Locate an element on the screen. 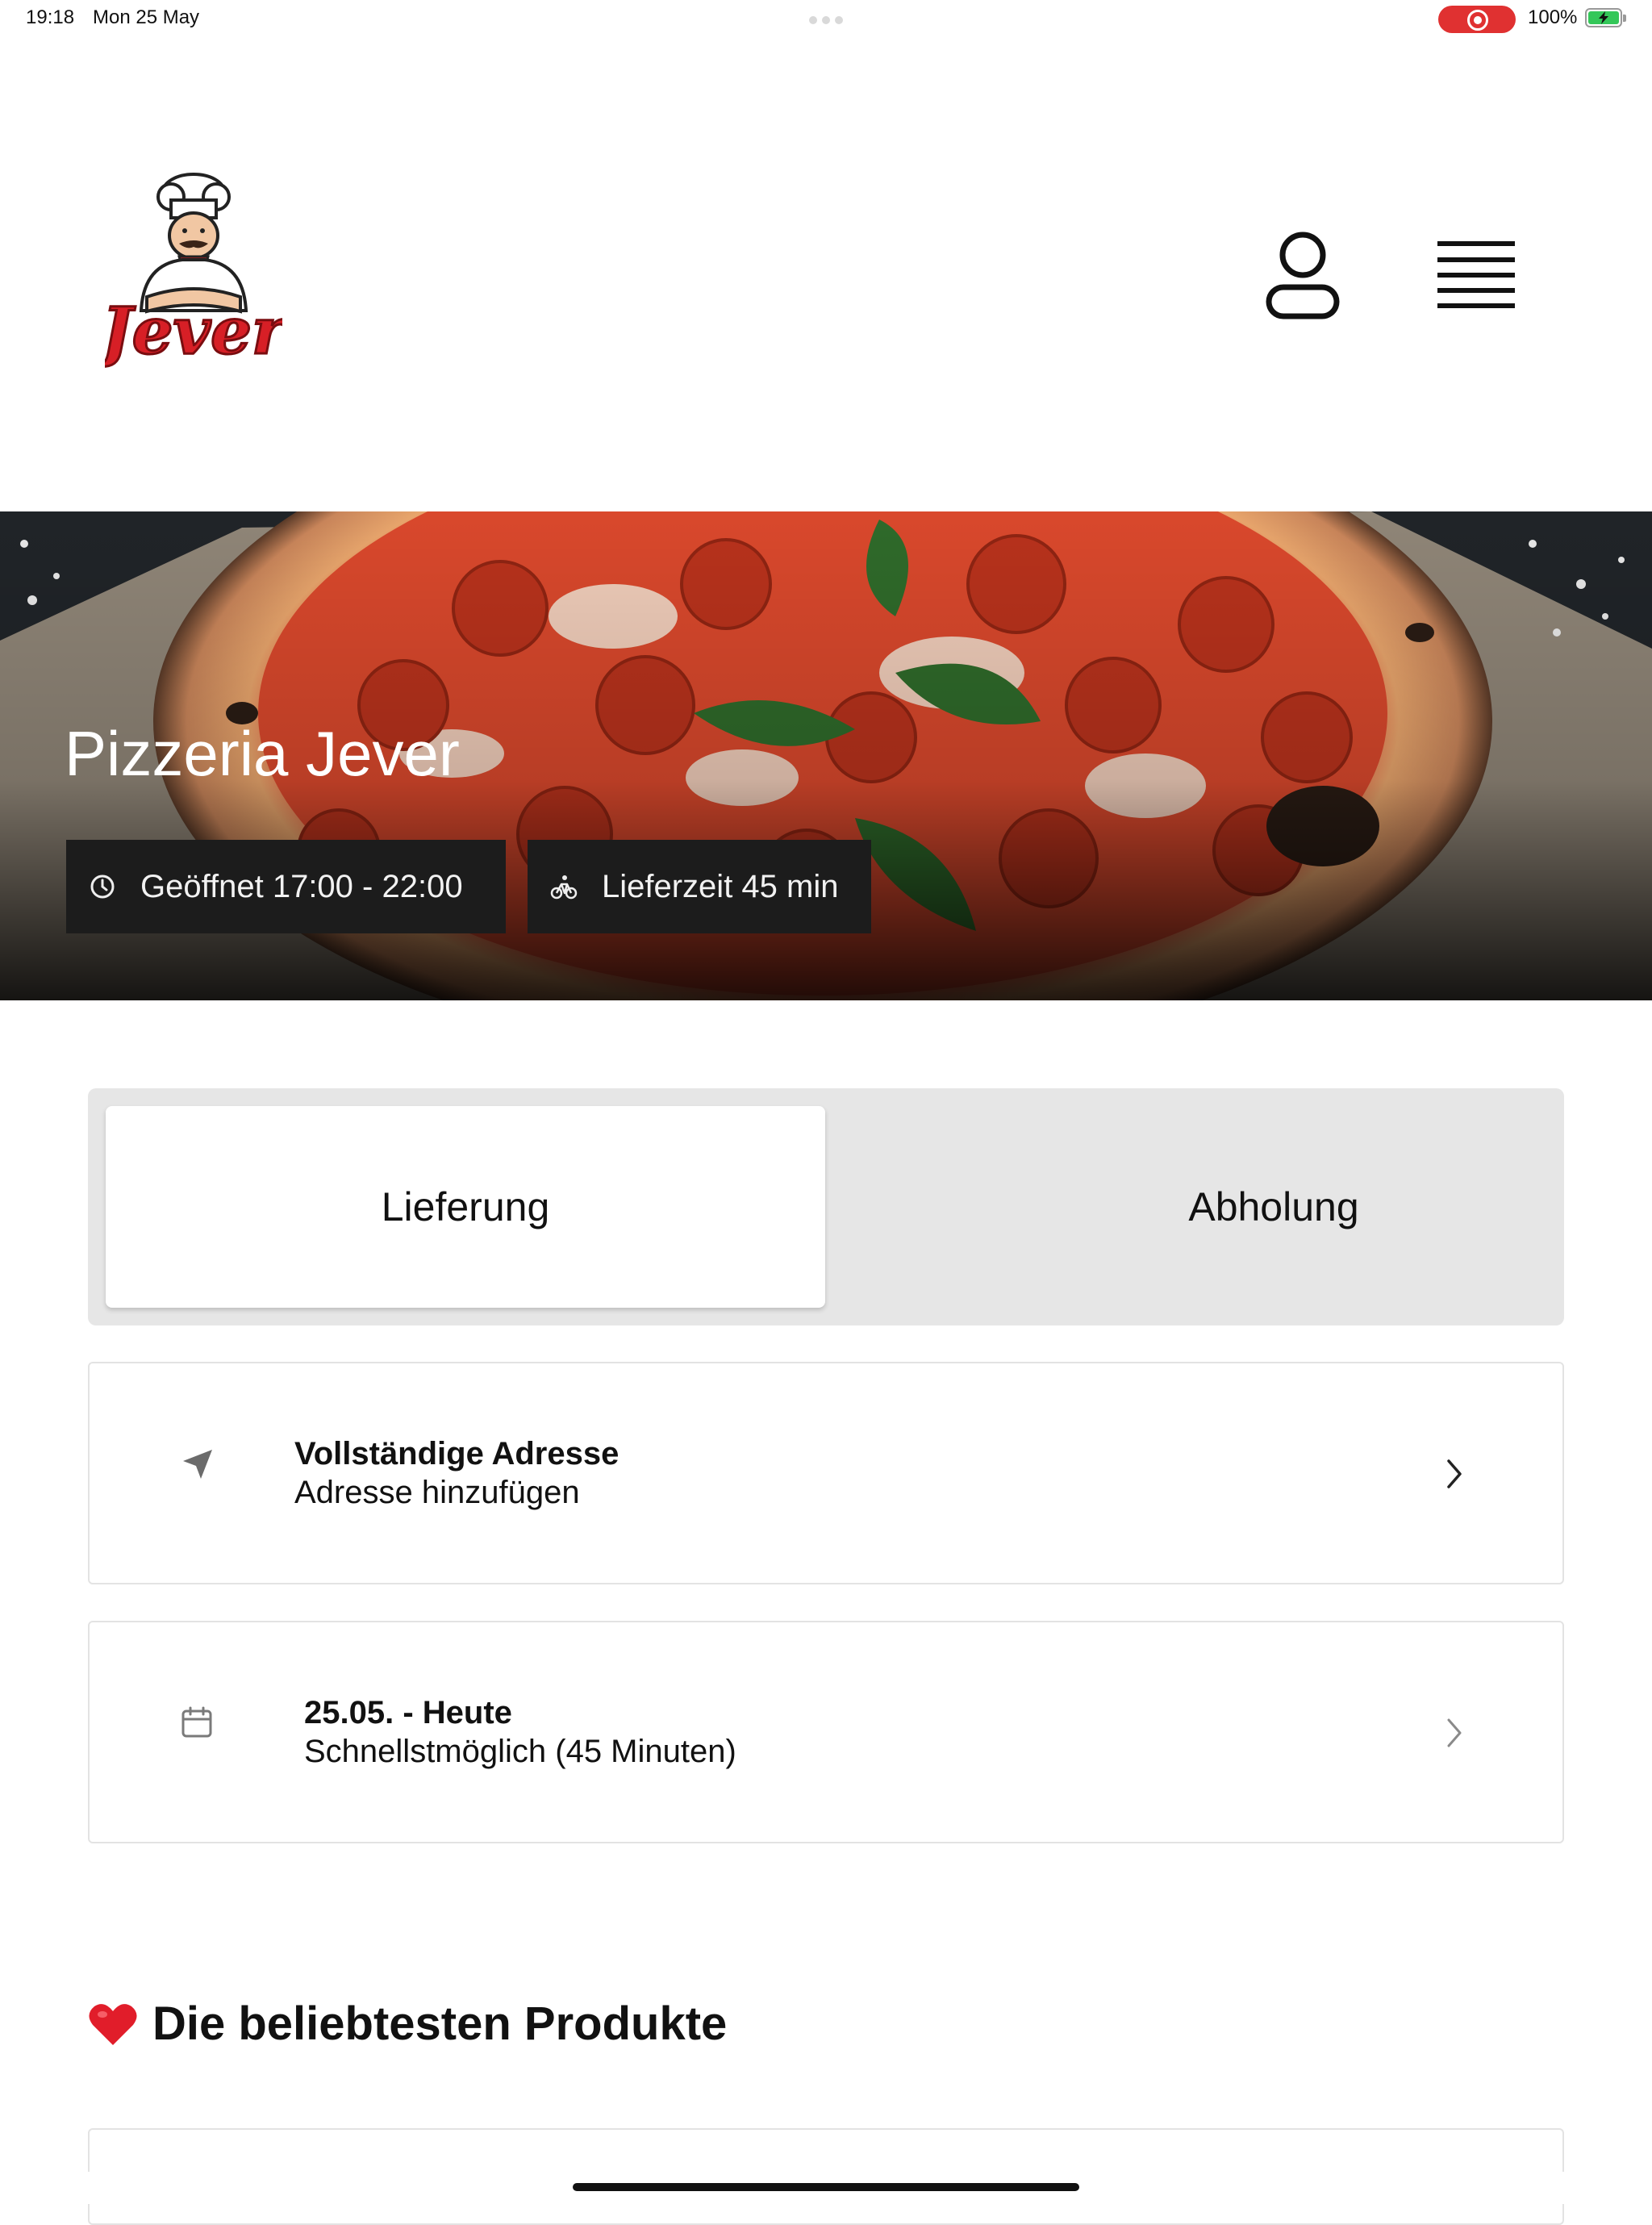 The width and height of the screenshot is (1652, 2225). delivery-time-chip: Lieferzeit 45 min is located at coordinates (699, 887).